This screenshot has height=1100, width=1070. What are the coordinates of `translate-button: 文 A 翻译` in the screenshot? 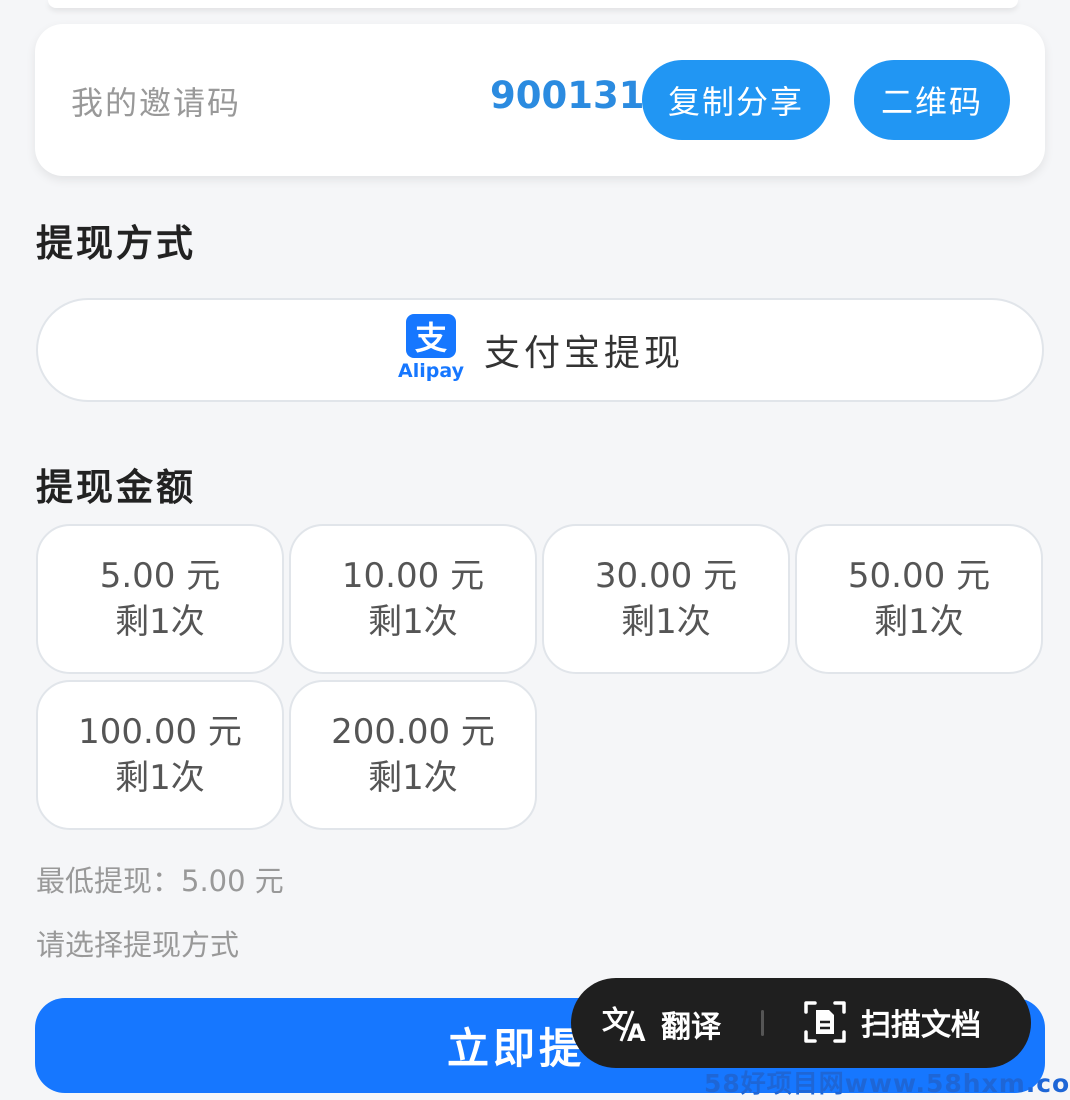 It's located at (661, 1024).